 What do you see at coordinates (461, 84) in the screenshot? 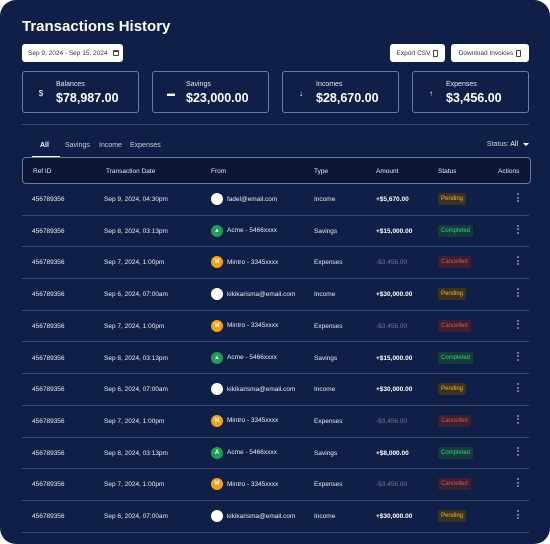
I see `card-label: Expenses` at bounding box center [461, 84].